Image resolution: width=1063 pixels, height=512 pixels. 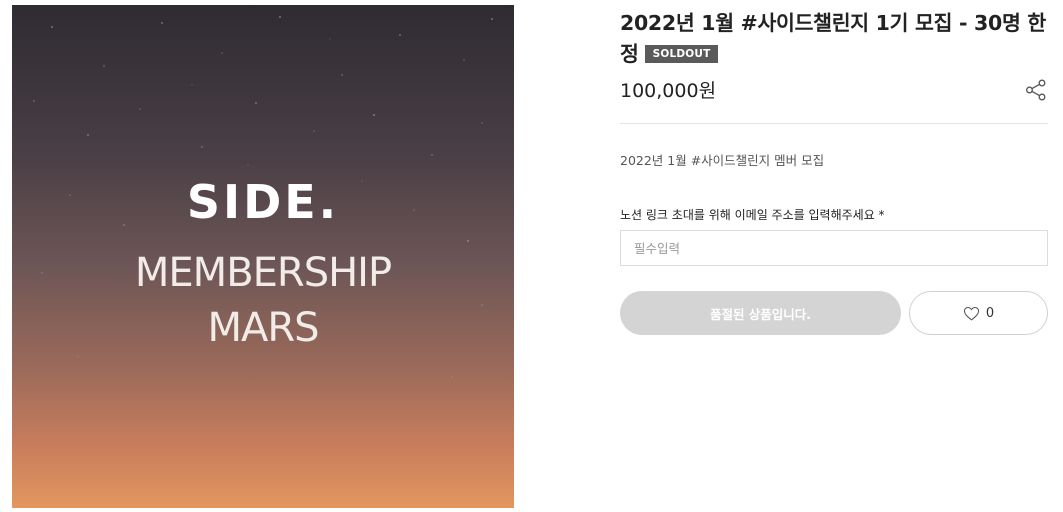 What do you see at coordinates (971, 313) in the screenshot?
I see `heart-icon` at bounding box center [971, 313].